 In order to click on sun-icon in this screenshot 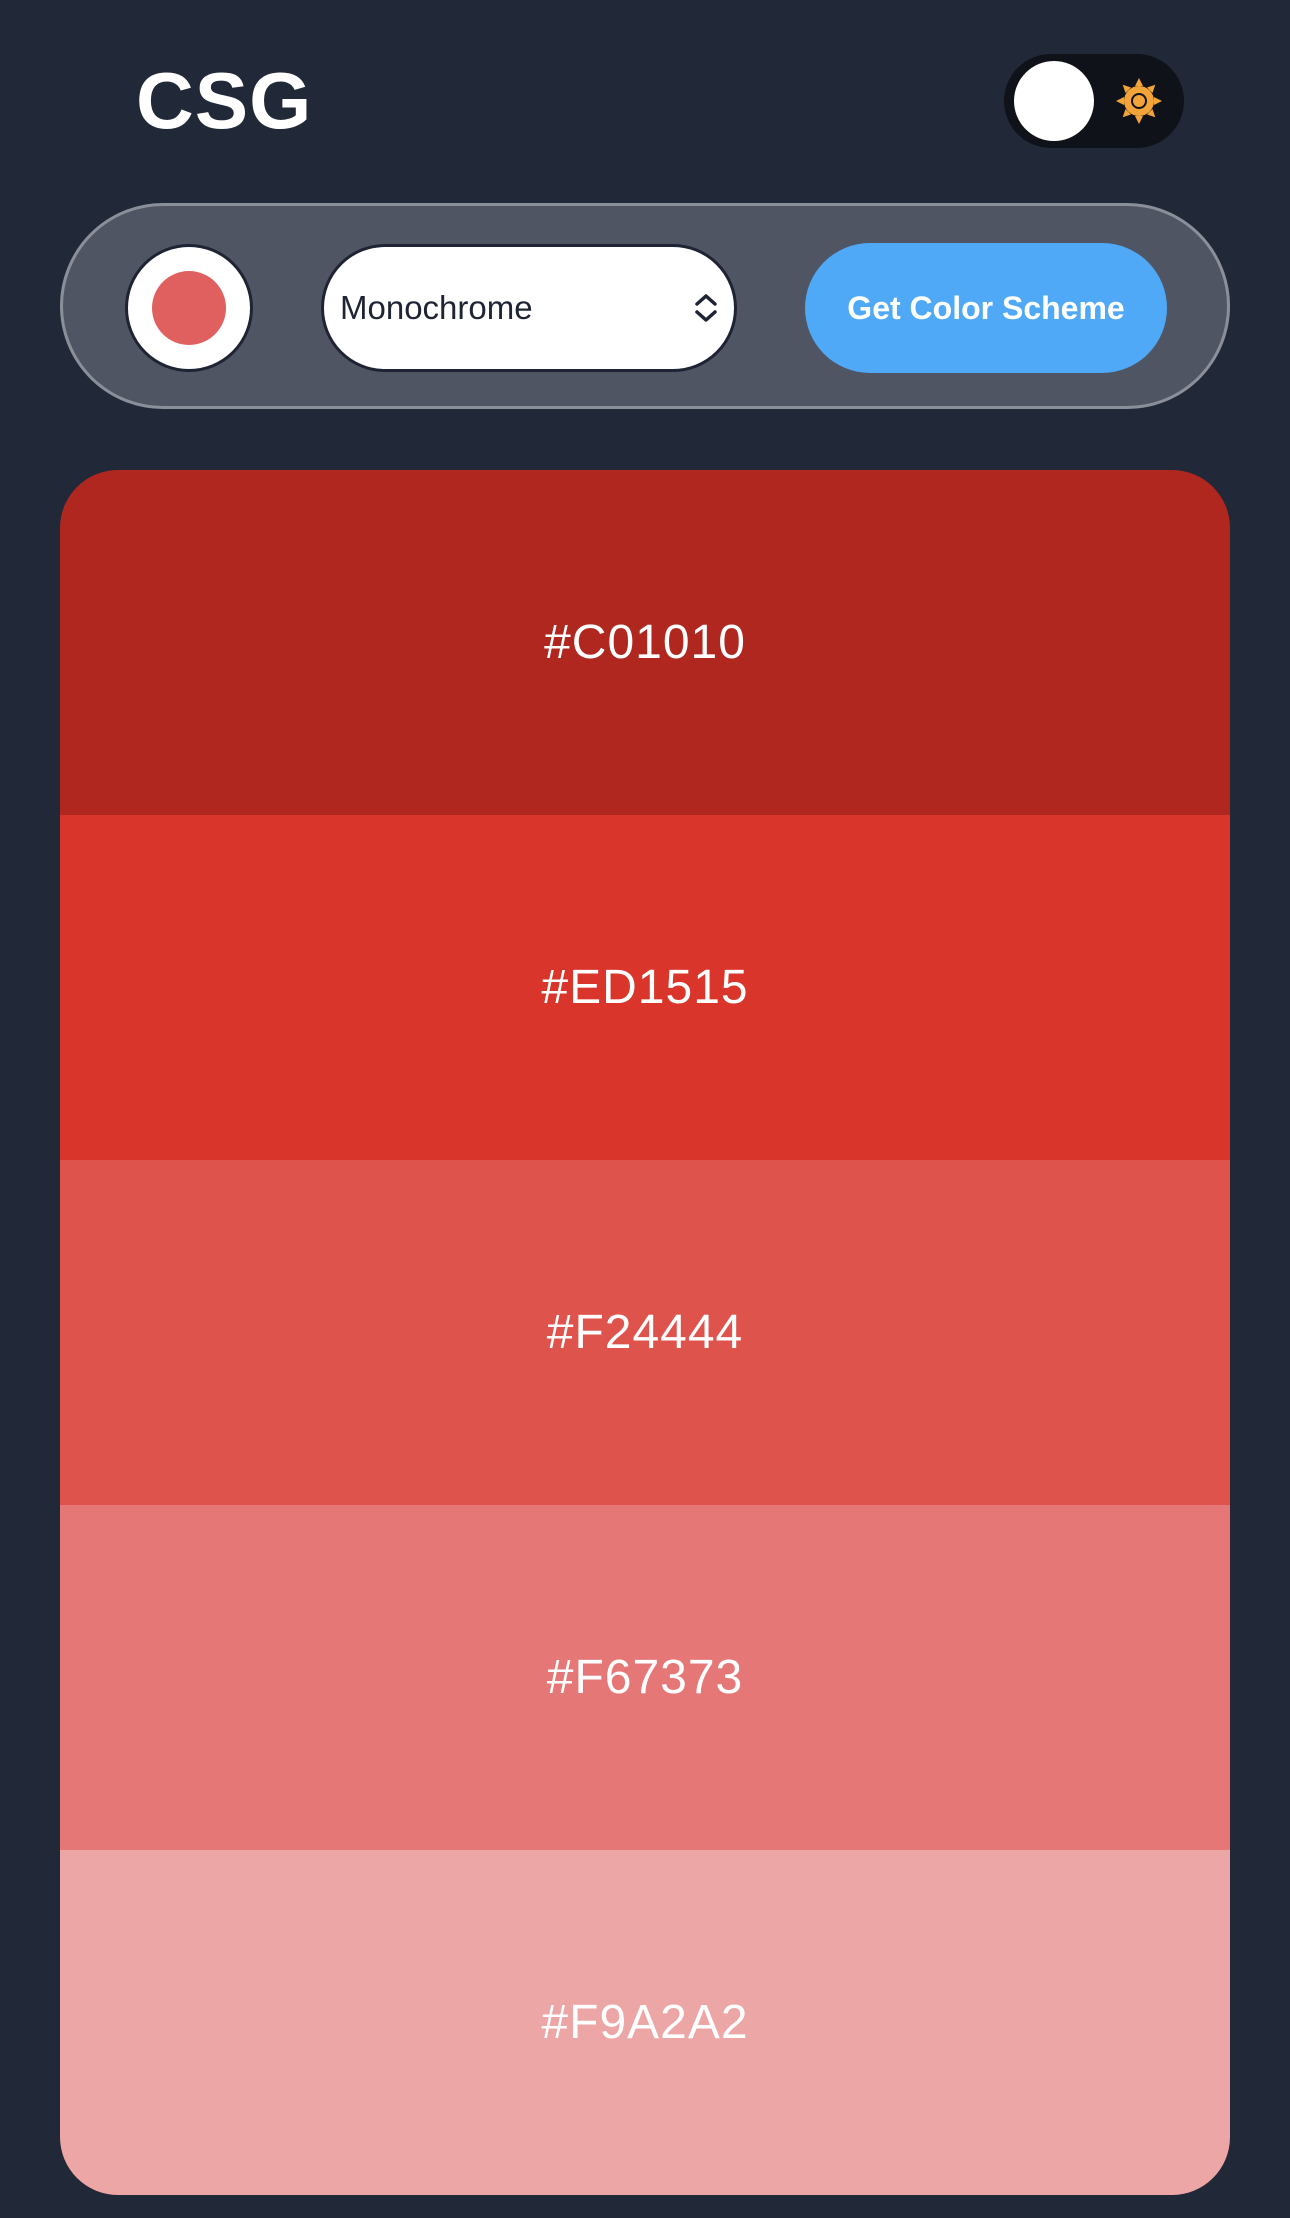, I will do `click(1139, 101)`.